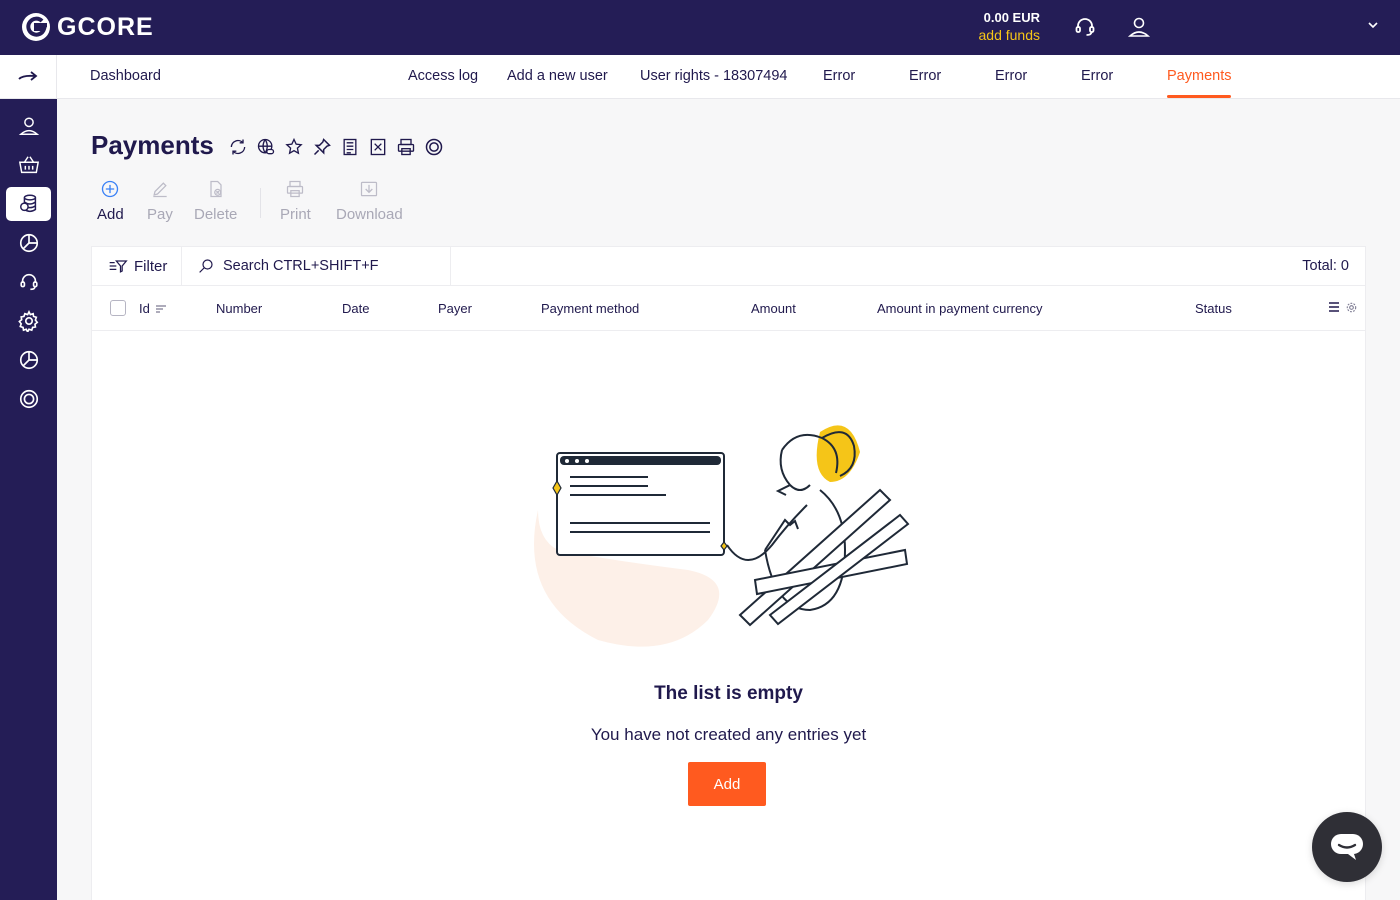 The width and height of the screenshot is (1400, 900). Describe the element at coordinates (110, 214) in the screenshot. I see `add-label: Add` at that location.